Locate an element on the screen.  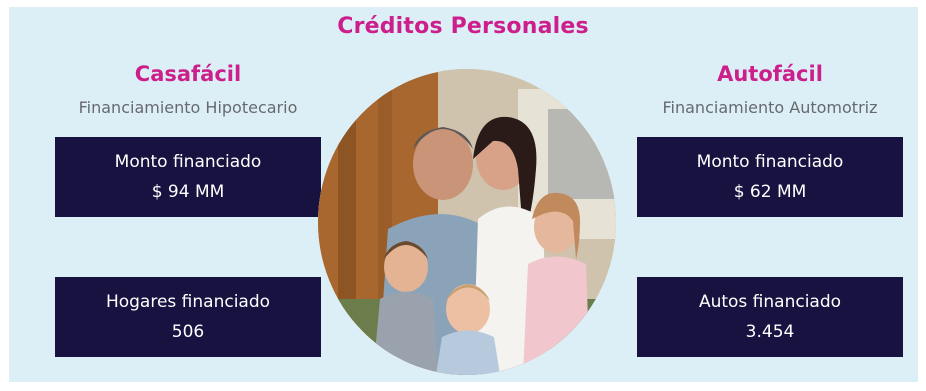
page-title: Créditos Personales is located at coordinates (463, 26).